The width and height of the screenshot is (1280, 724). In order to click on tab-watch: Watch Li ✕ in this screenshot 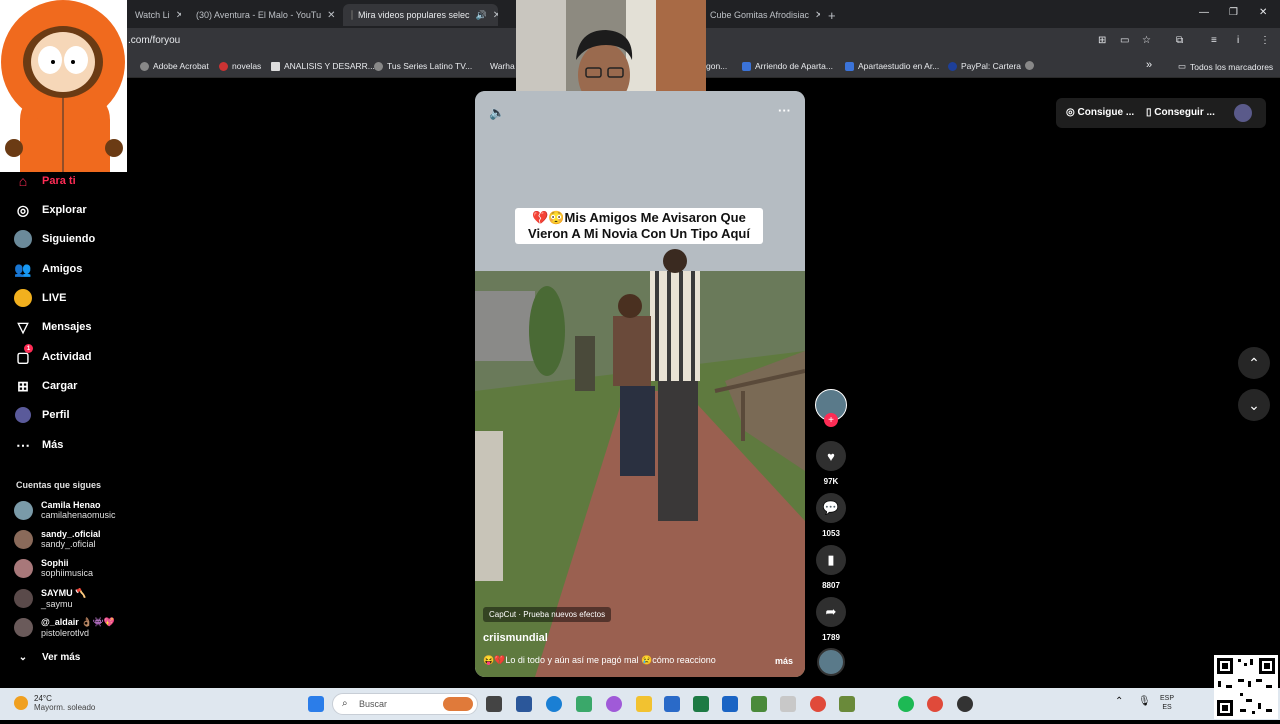, I will do `click(154, 15)`.